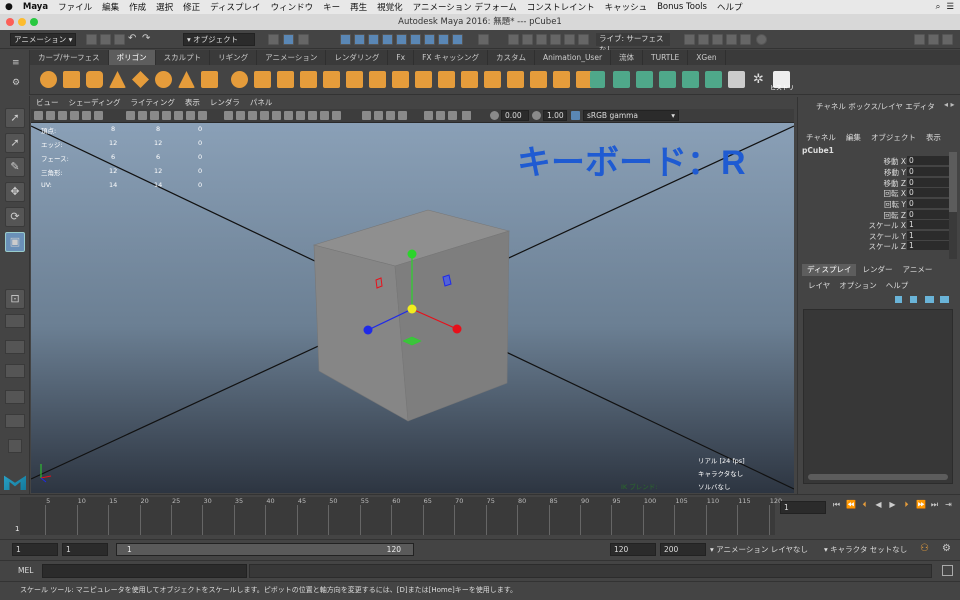 The width and height of the screenshot is (960, 600). I want to click on exposure-field: 0.00, so click(515, 115).